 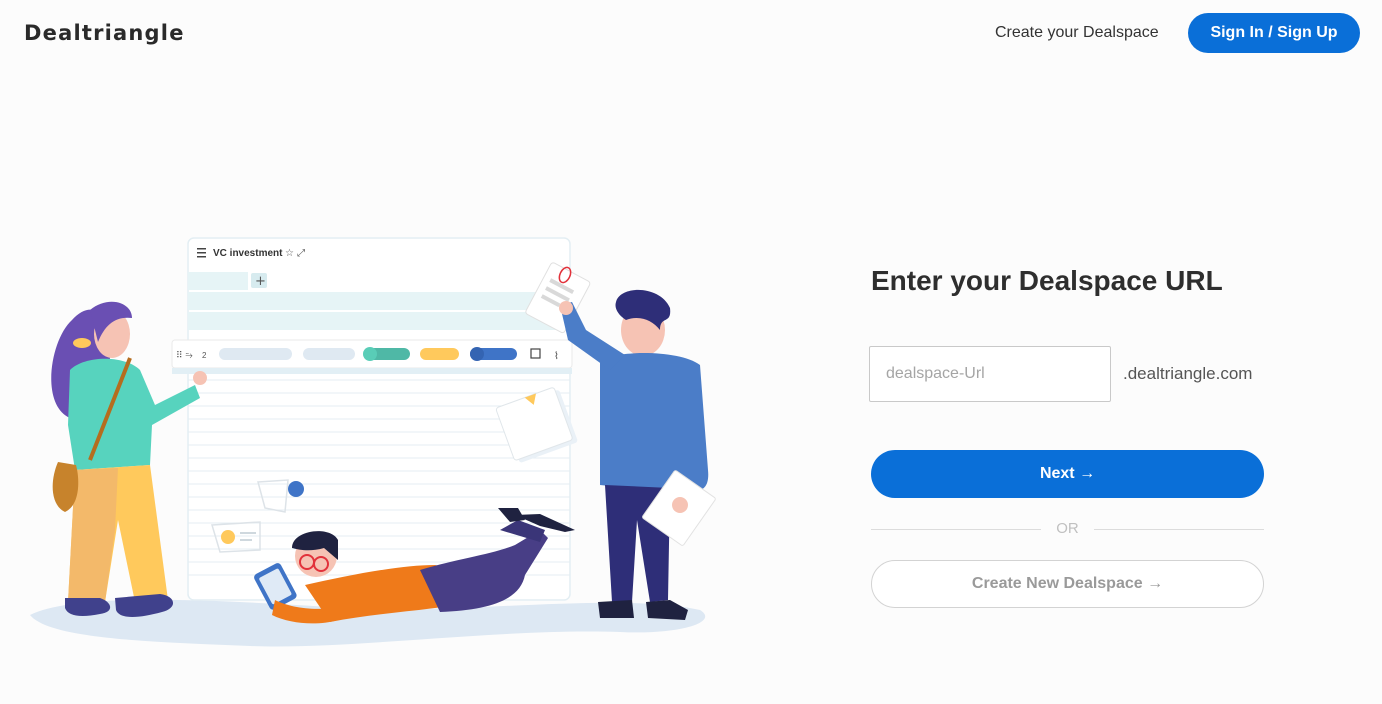 What do you see at coordinates (104, 33) in the screenshot?
I see `brand-logo: Dealtriangle` at bounding box center [104, 33].